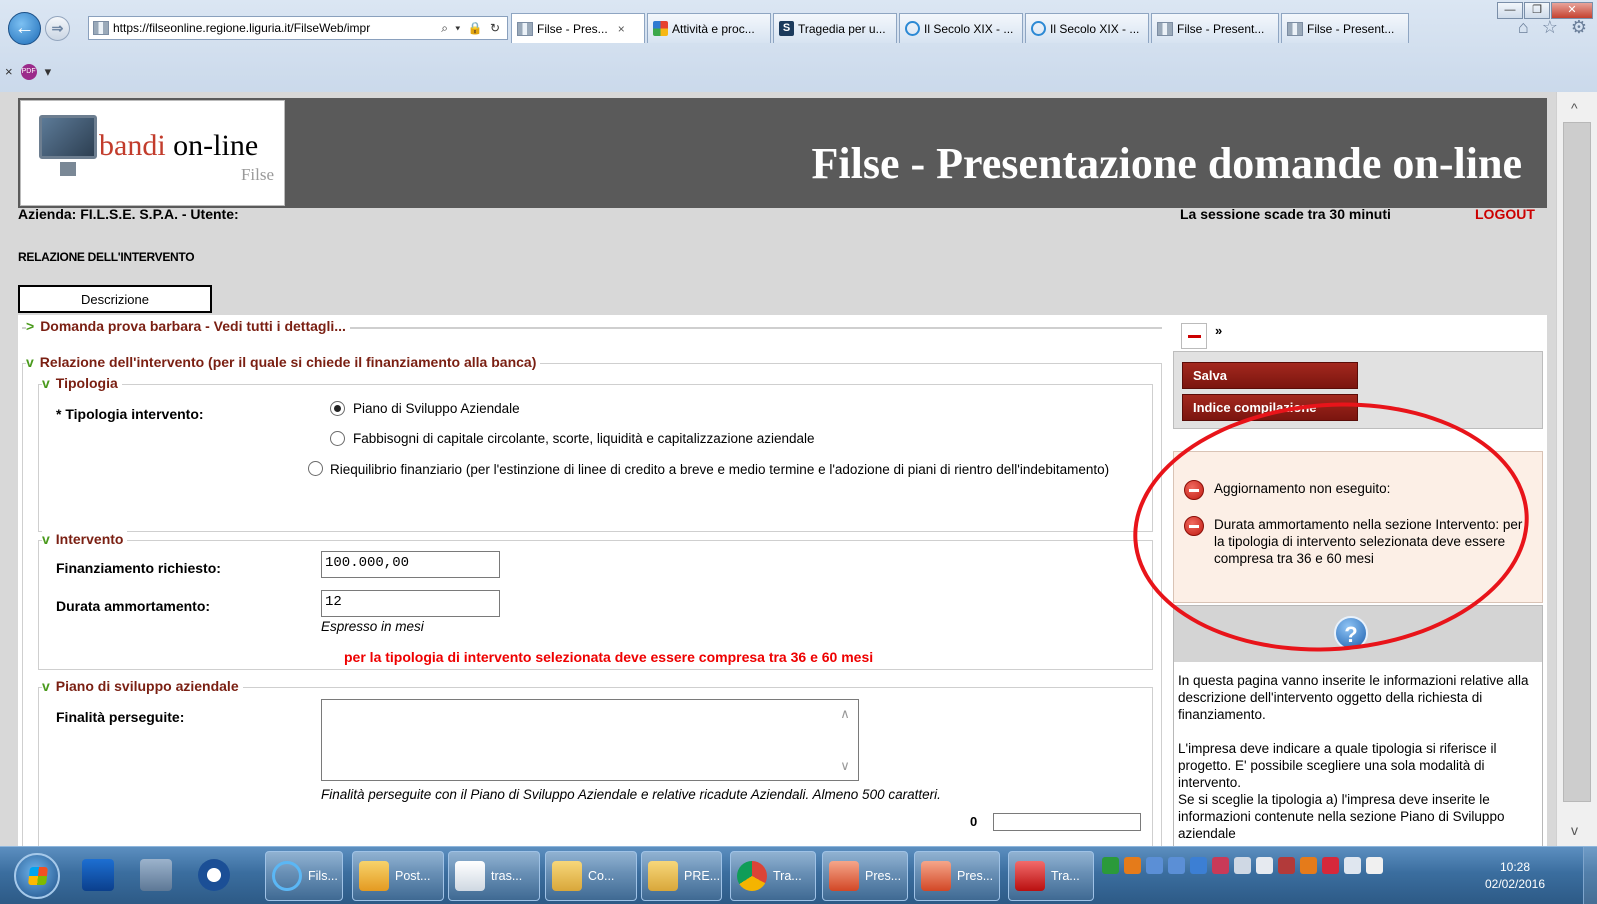  I want to click on scroll-up-icon: ^, so click(1574, 108).